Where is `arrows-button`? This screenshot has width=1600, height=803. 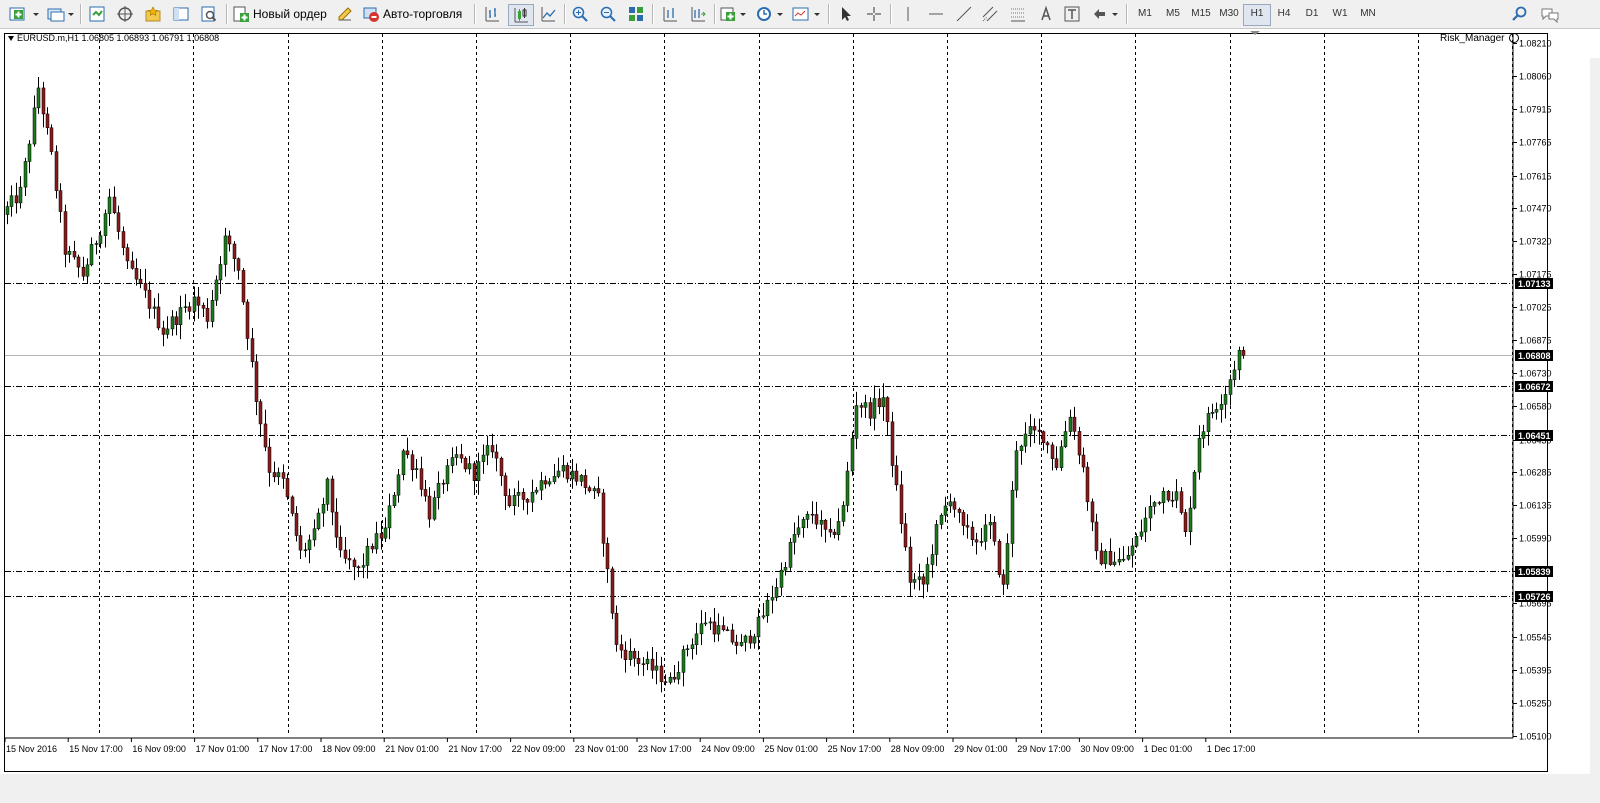
arrows-button is located at coordinates (1105, 14).